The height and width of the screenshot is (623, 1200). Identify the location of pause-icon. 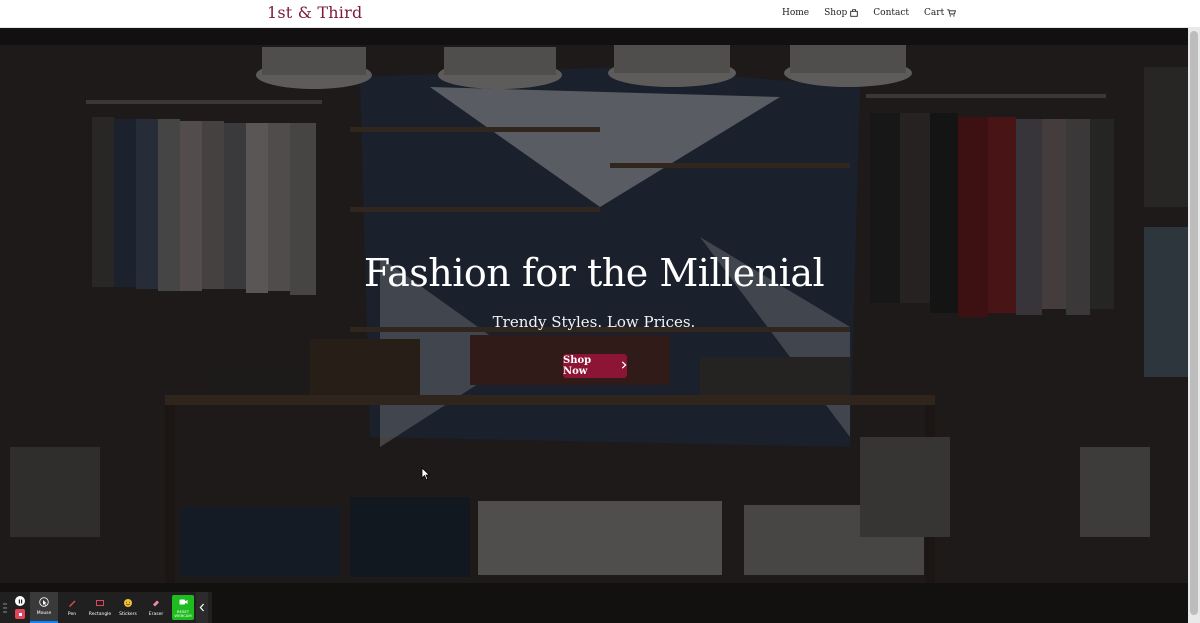
(20, 601).